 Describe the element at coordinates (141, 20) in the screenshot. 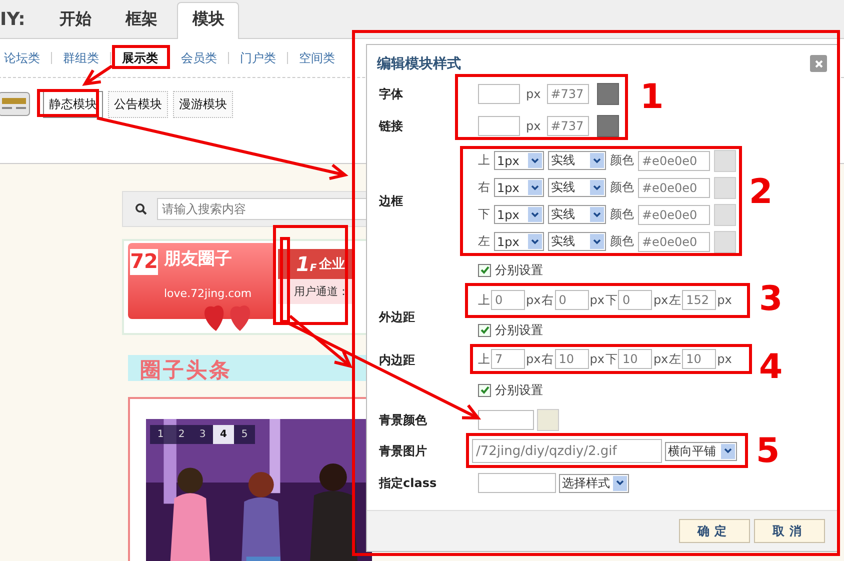

I see `tab: 框架` at that location.